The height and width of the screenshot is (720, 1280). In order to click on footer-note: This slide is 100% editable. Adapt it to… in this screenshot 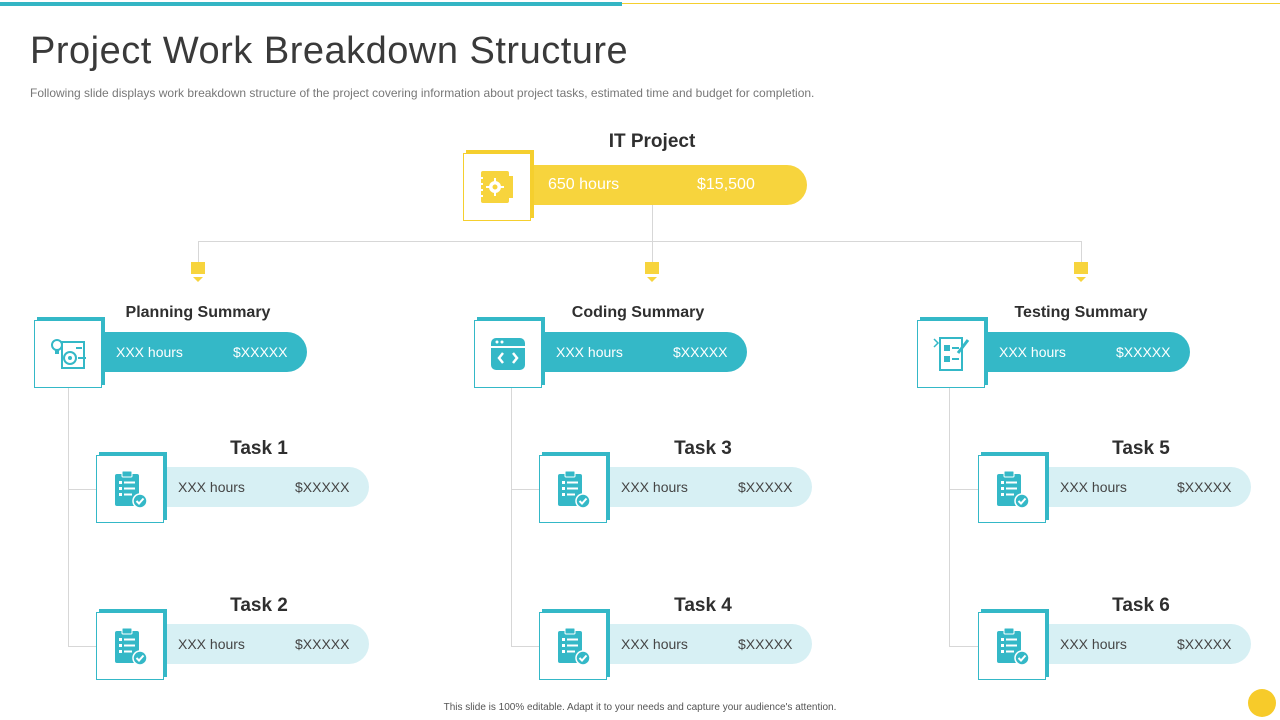, I will do `click(640, 707)`.